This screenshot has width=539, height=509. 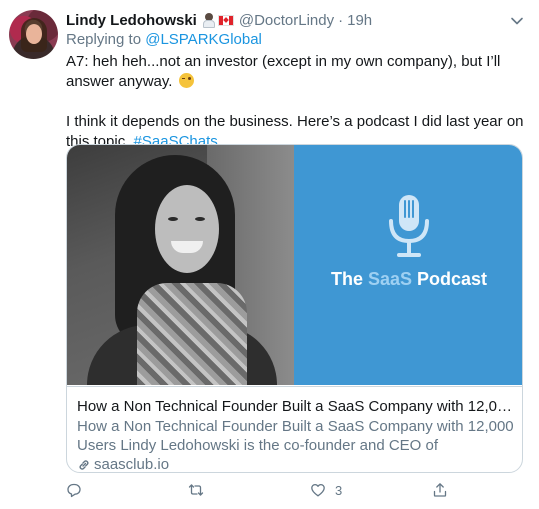 What do you see at coordinates (409, 226) in the screenshot?
I see `microphone-icon` at bounding box center [409, 226].